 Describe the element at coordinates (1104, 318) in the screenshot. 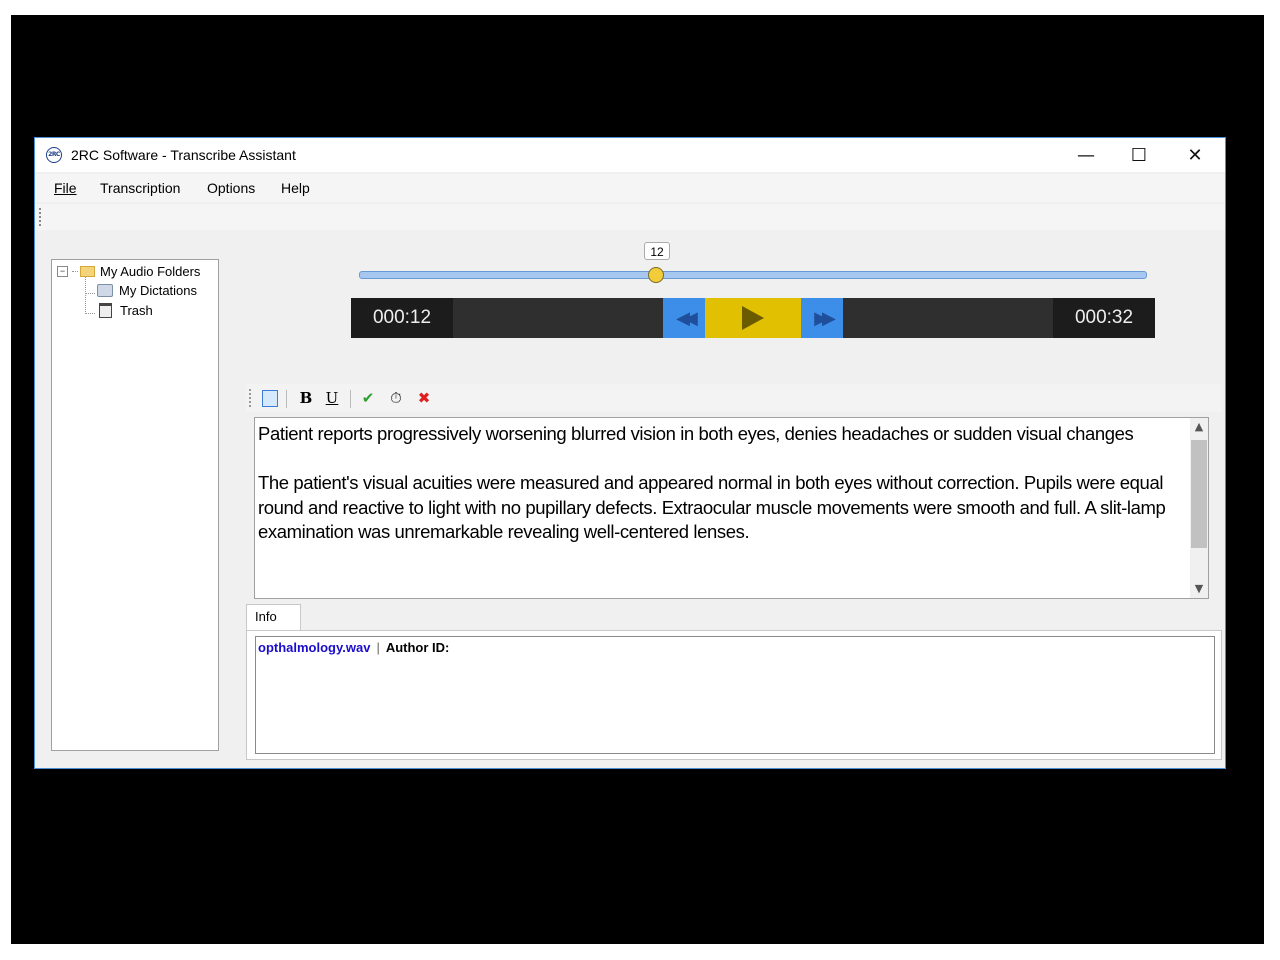

I see `total-time: 000:32` at that location.